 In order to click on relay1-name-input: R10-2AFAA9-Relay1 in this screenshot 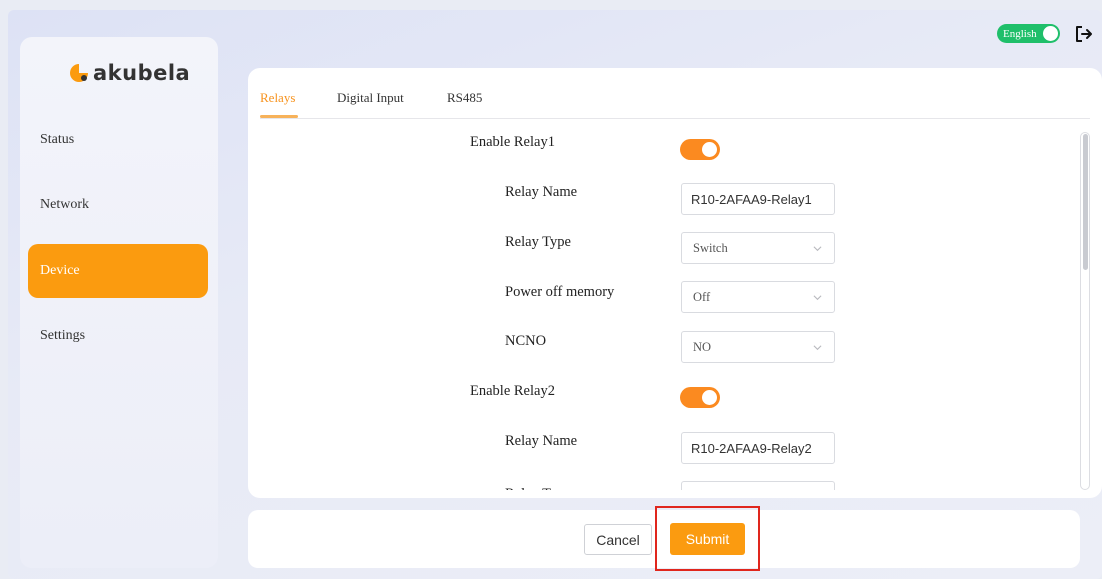, I will do `click(758, 199)`.